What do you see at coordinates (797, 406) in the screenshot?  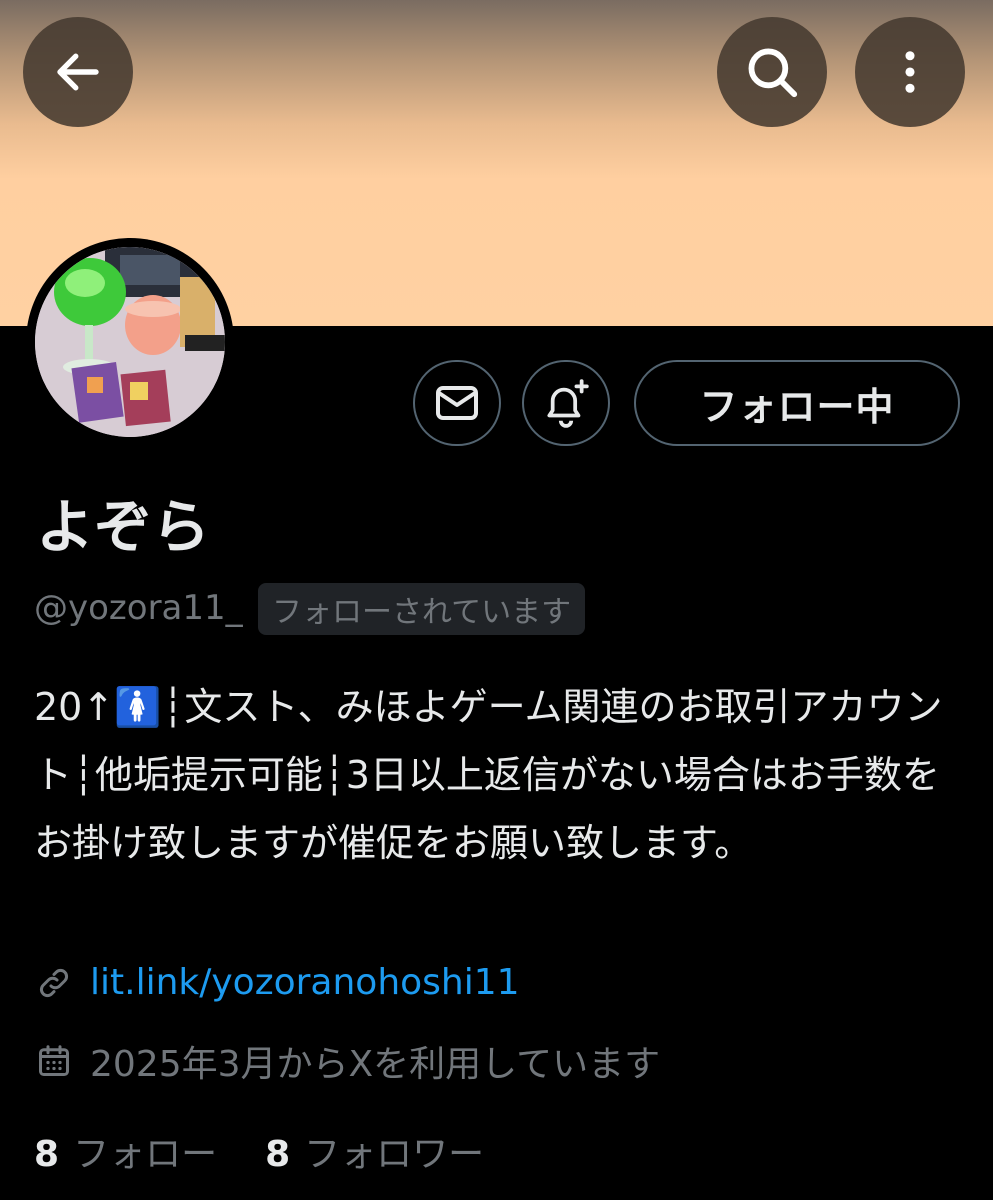 I see `following-button-label: フォロー中` at bounding box center [797, 406].